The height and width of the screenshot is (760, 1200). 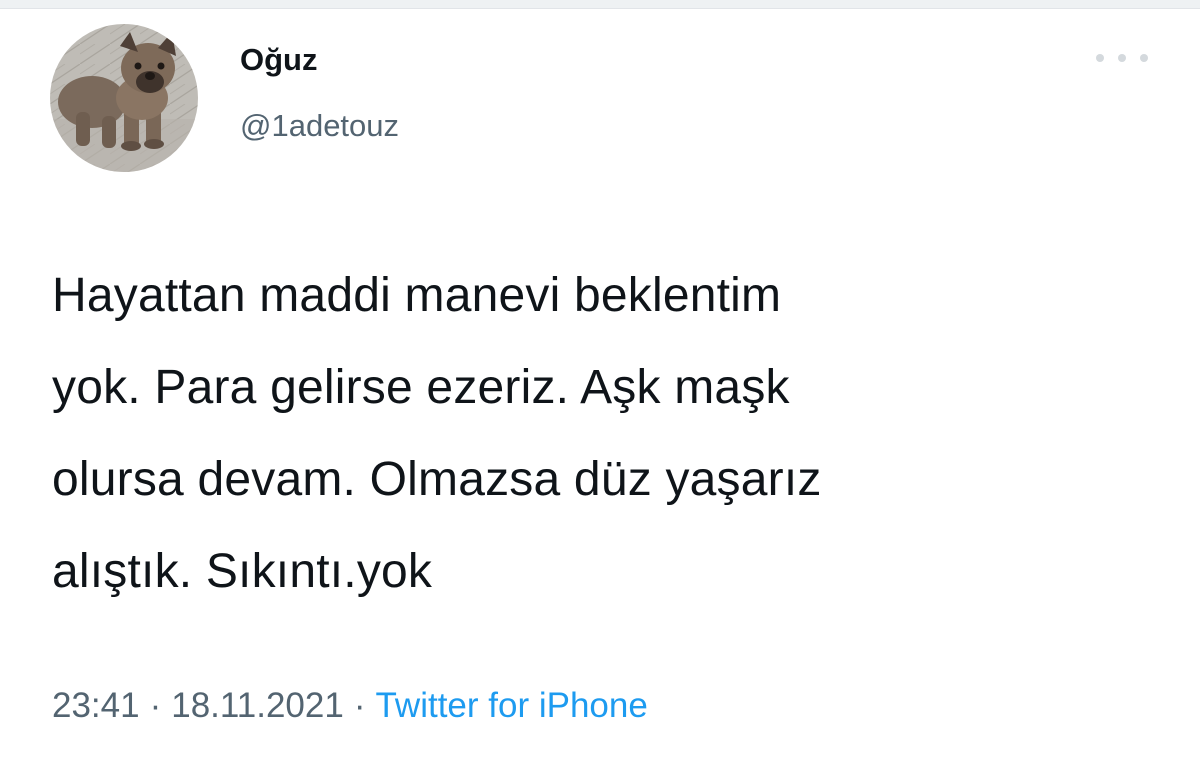 I want to click on author-display-name: Oğuz, so click(x=319, y=60).